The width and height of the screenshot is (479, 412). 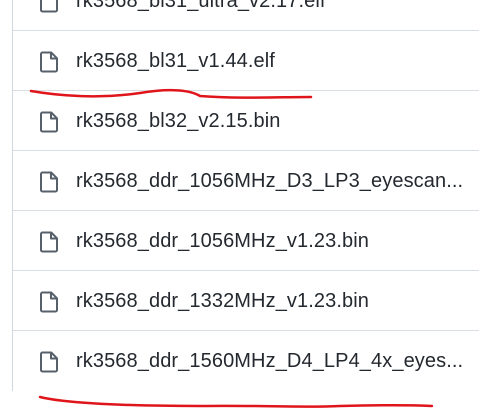 What do you see at coordinates (222, 241) in the screenshot?
I see `file-name: rk3568_ddr_1056MHz_v1.23.bin` at bounding box center [222, 241].